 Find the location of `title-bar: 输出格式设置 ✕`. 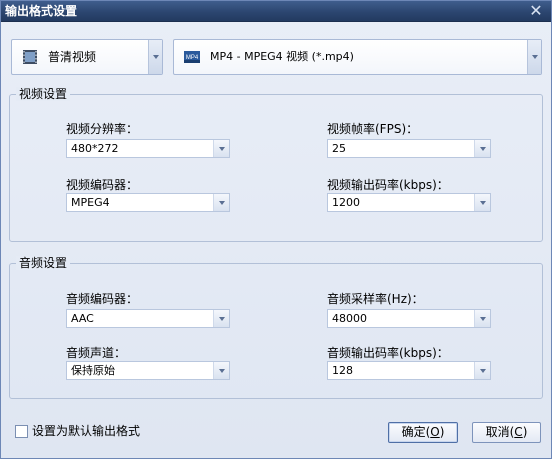

title-bar: 输出格式设置 ✕ is located at coordinates (276, 11).